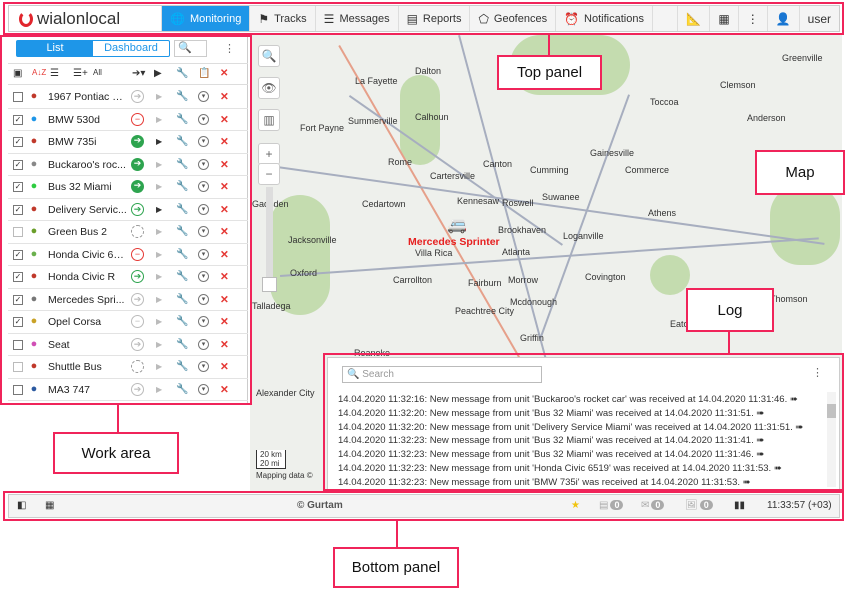 This screenshot has width=845, height=593. I want to click on ruler-icon: 📐, so click(694, 18).